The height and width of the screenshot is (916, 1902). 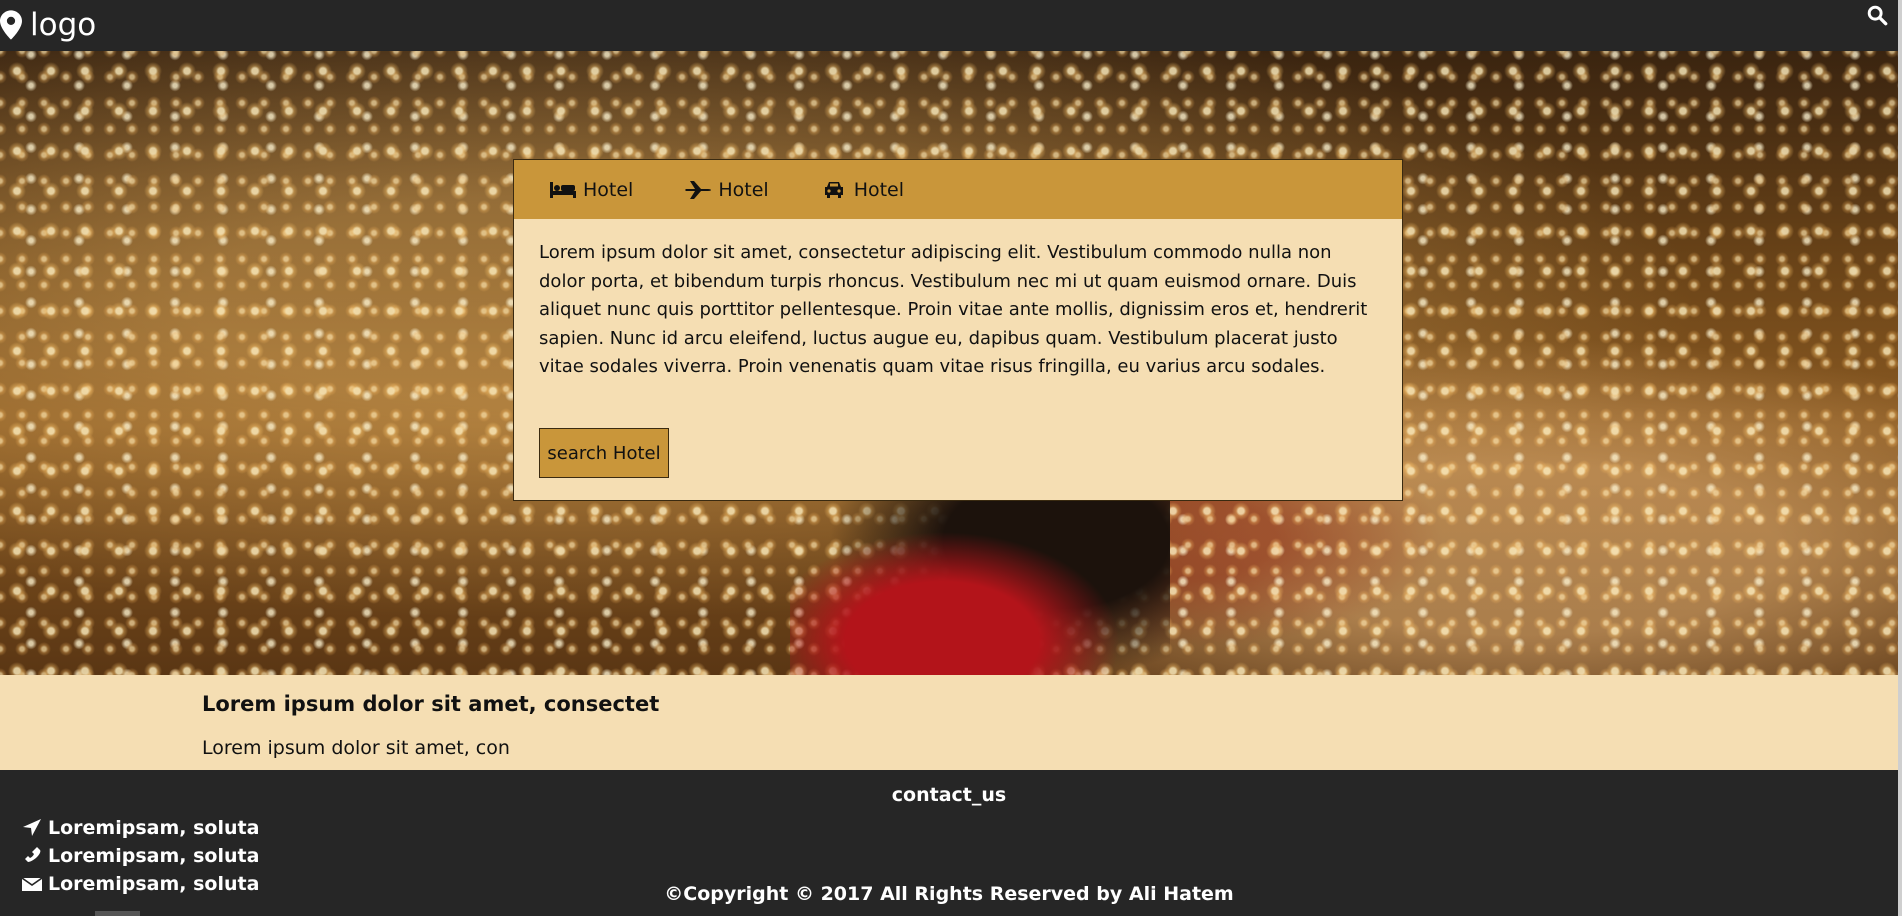 I want to click on info-title: Lorem ipsum dolor sit amet, consectet, so click(x=431, y=704).